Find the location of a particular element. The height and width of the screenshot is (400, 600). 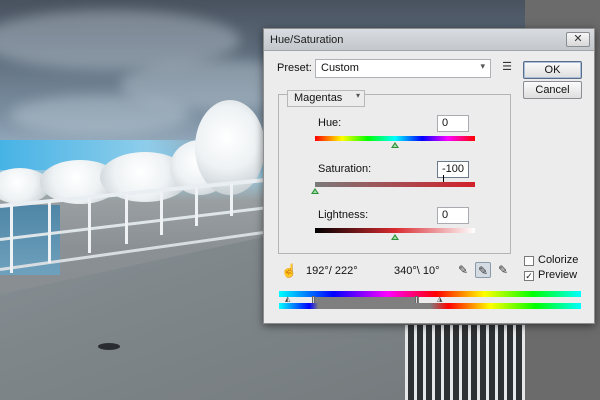

preset-value: Custom is located at coordinates (340, 68).